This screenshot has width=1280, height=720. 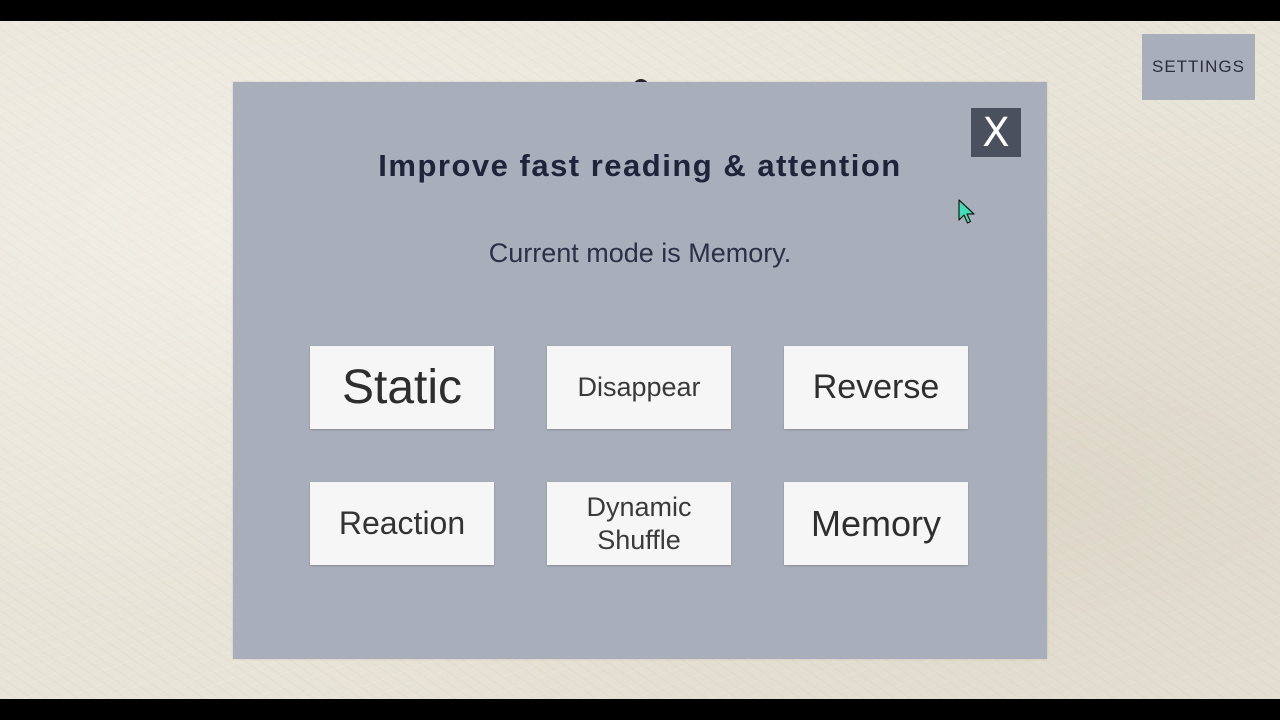 I want to click on dialog-title: Improve fast reading & attention, so click(x=640, y=165).